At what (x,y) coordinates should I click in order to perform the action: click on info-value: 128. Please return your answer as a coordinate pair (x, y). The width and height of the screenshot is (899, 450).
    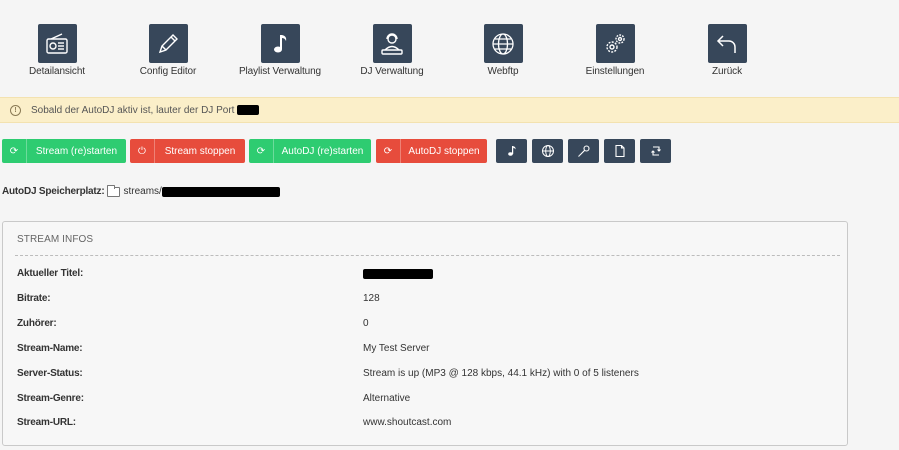
    Looking at the image, I should click on (371, 298).